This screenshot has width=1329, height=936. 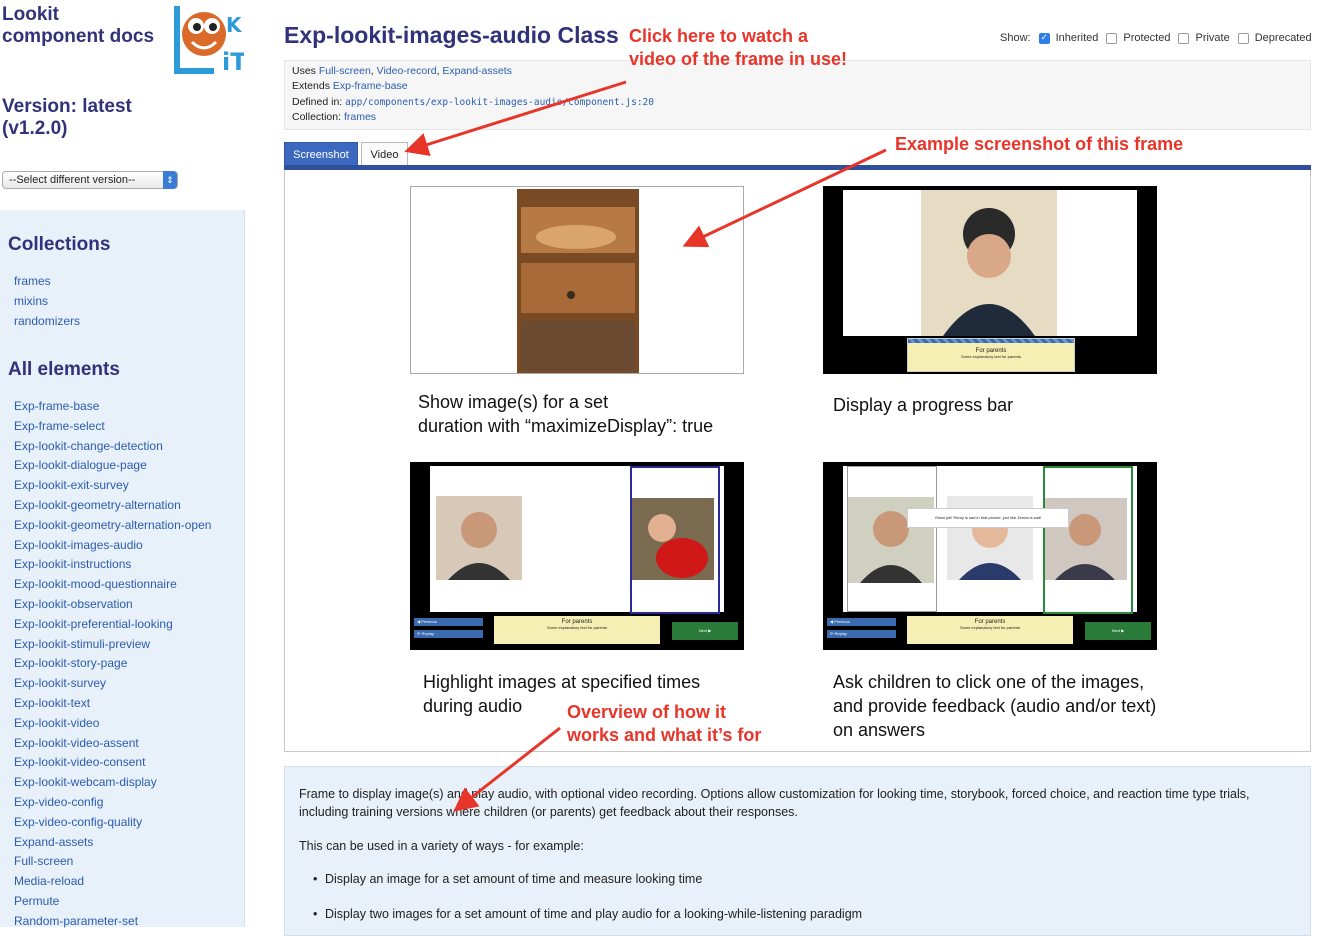 I want to click on element-link: Exp-lookit-video-assent, so click(x=112, y=744).